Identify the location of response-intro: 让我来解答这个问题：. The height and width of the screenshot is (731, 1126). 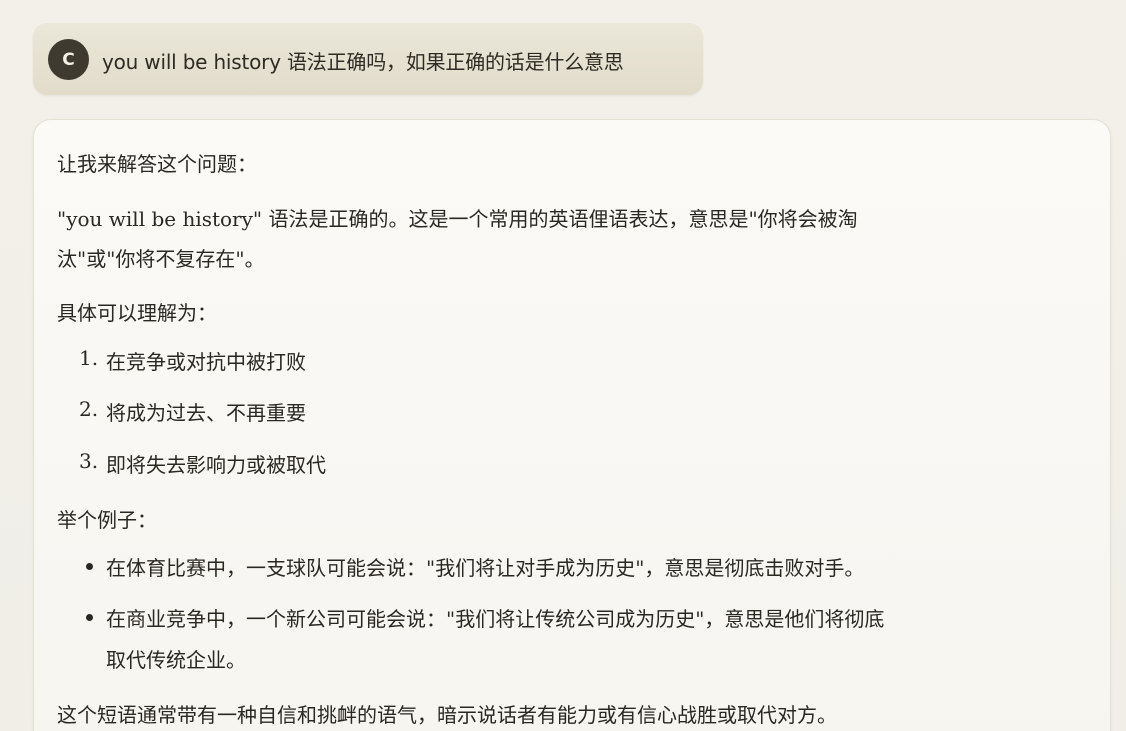
(157, 164).